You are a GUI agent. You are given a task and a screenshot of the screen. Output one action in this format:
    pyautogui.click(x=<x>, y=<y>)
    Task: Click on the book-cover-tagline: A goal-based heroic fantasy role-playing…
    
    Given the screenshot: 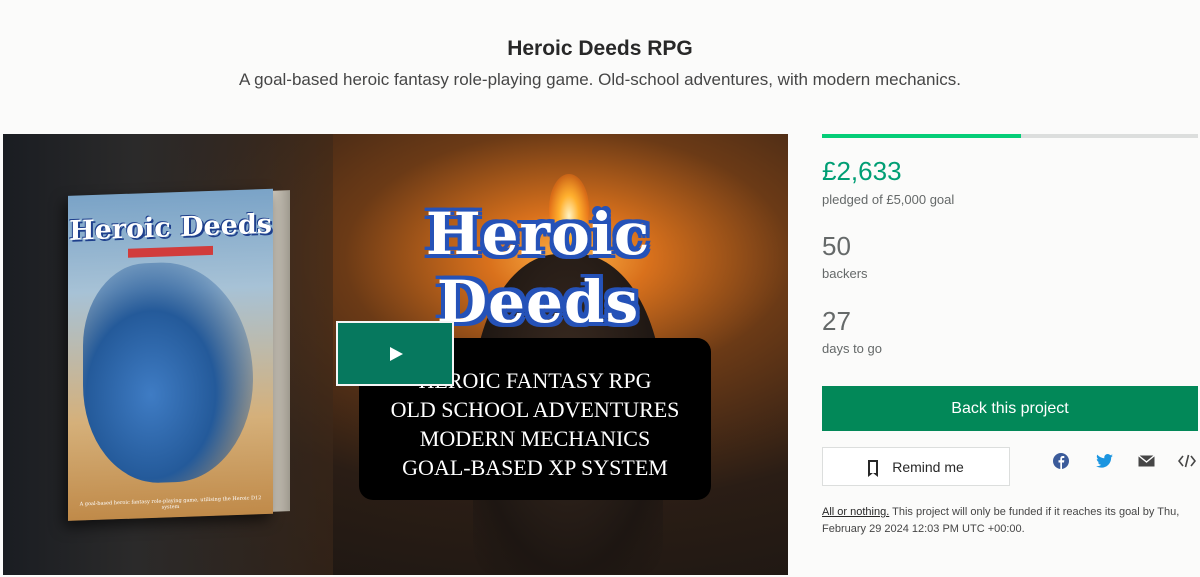 What is the action you would take?
    pyautogui.click(x=170, y=503)
    